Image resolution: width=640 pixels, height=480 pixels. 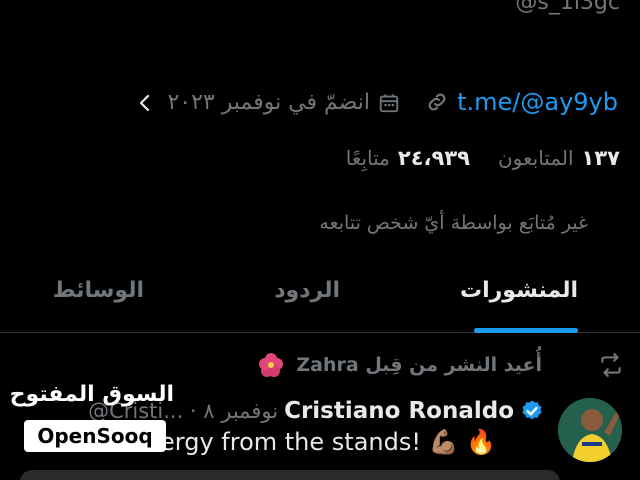 What do you see at coordinates (328, 442) in the screenshot?
I see `tweet-text: ergy from the stands! 💪🏽 🔥` at bounding box center [328, 442].